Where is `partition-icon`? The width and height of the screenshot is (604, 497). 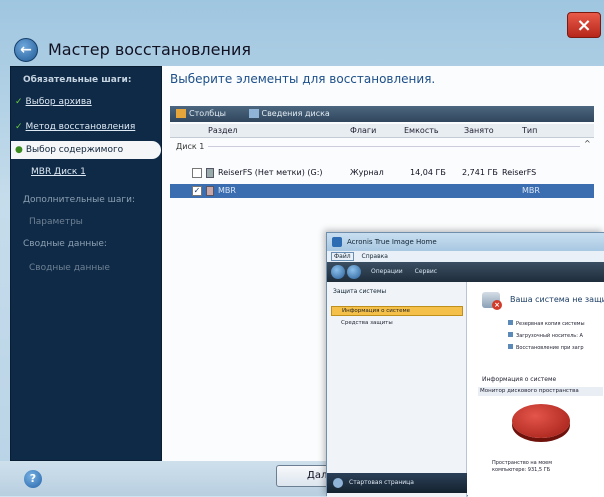 partition-icon is located at coordinates (210, 173).